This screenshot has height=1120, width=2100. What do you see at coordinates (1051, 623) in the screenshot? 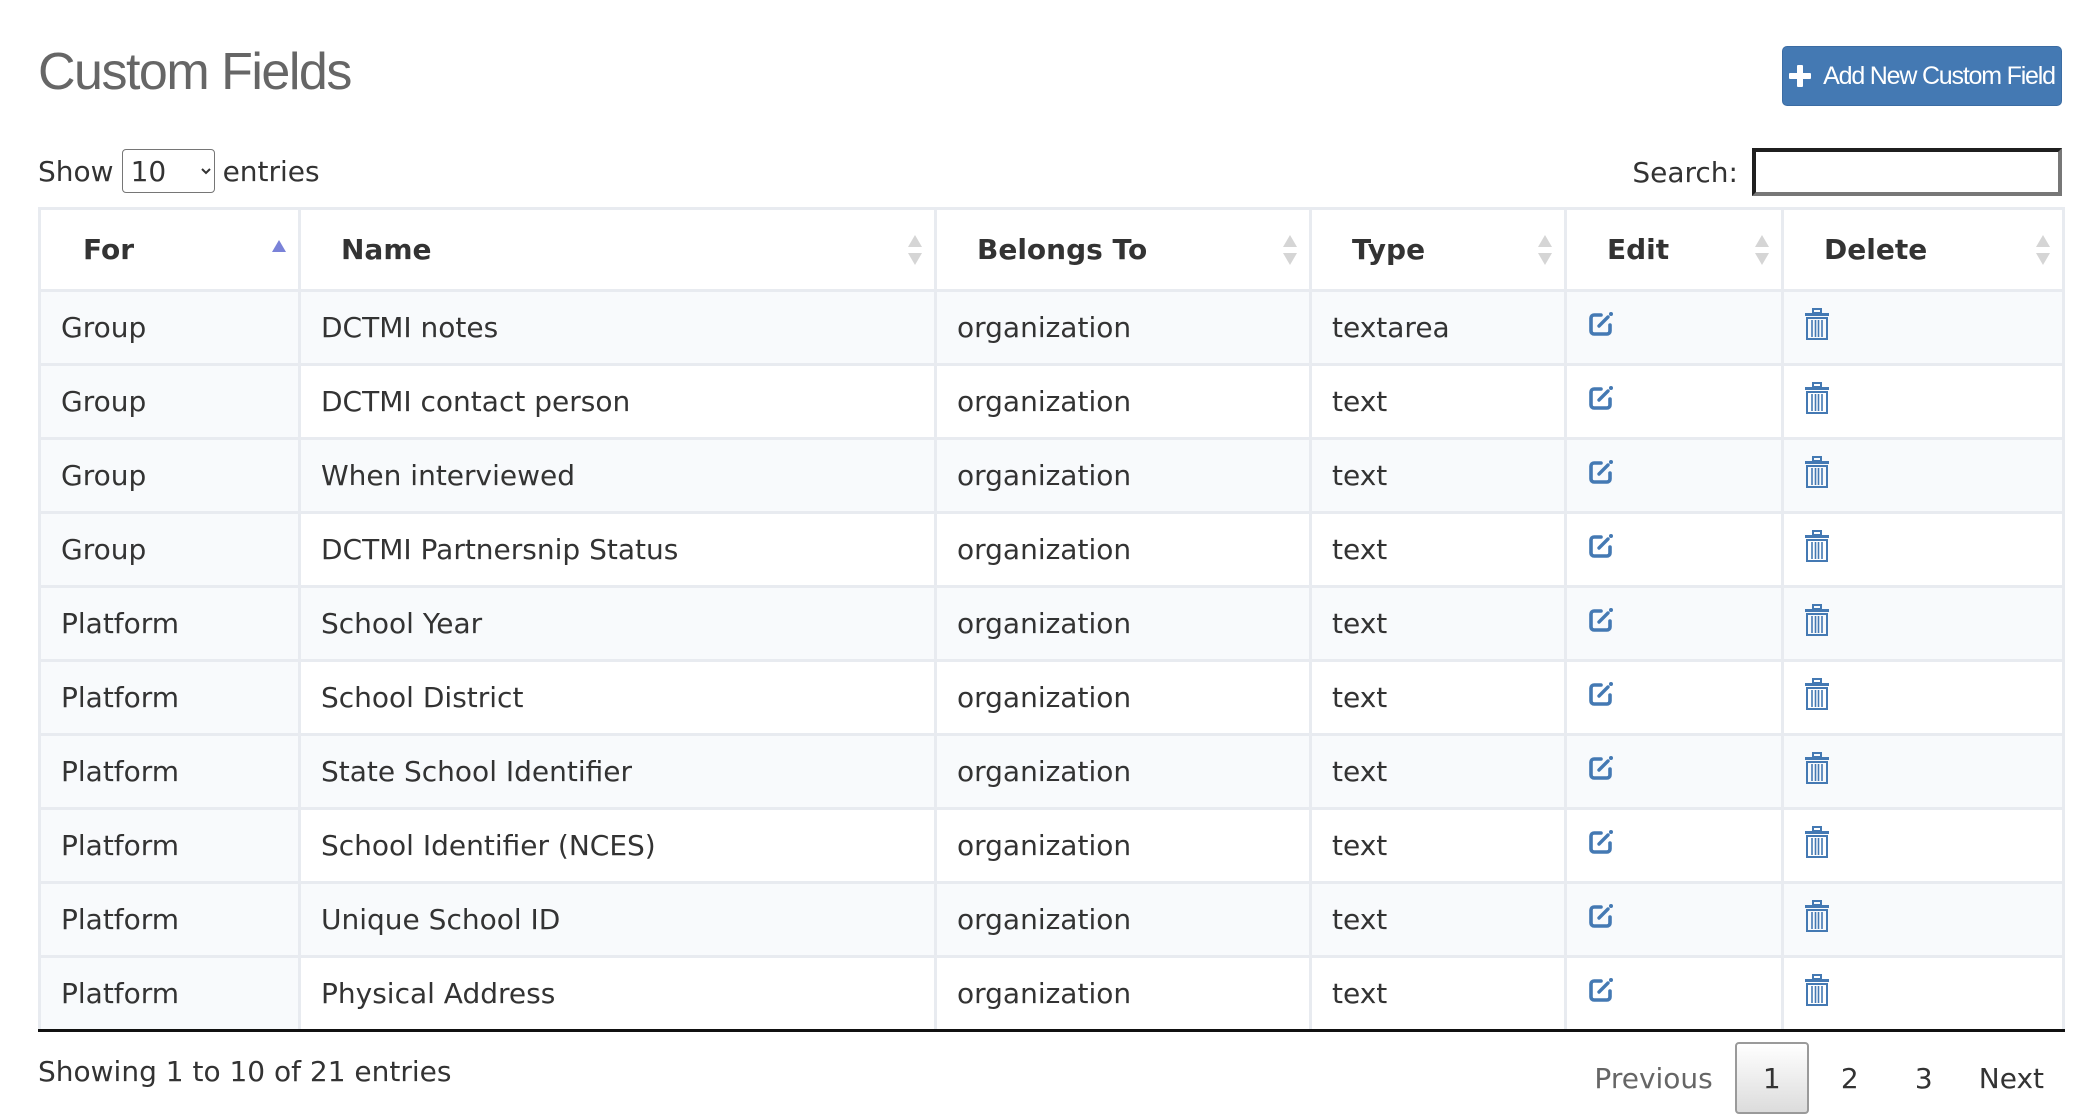
I see `table-row: Platform School Year organization text` at bounding box center [1051, 623].